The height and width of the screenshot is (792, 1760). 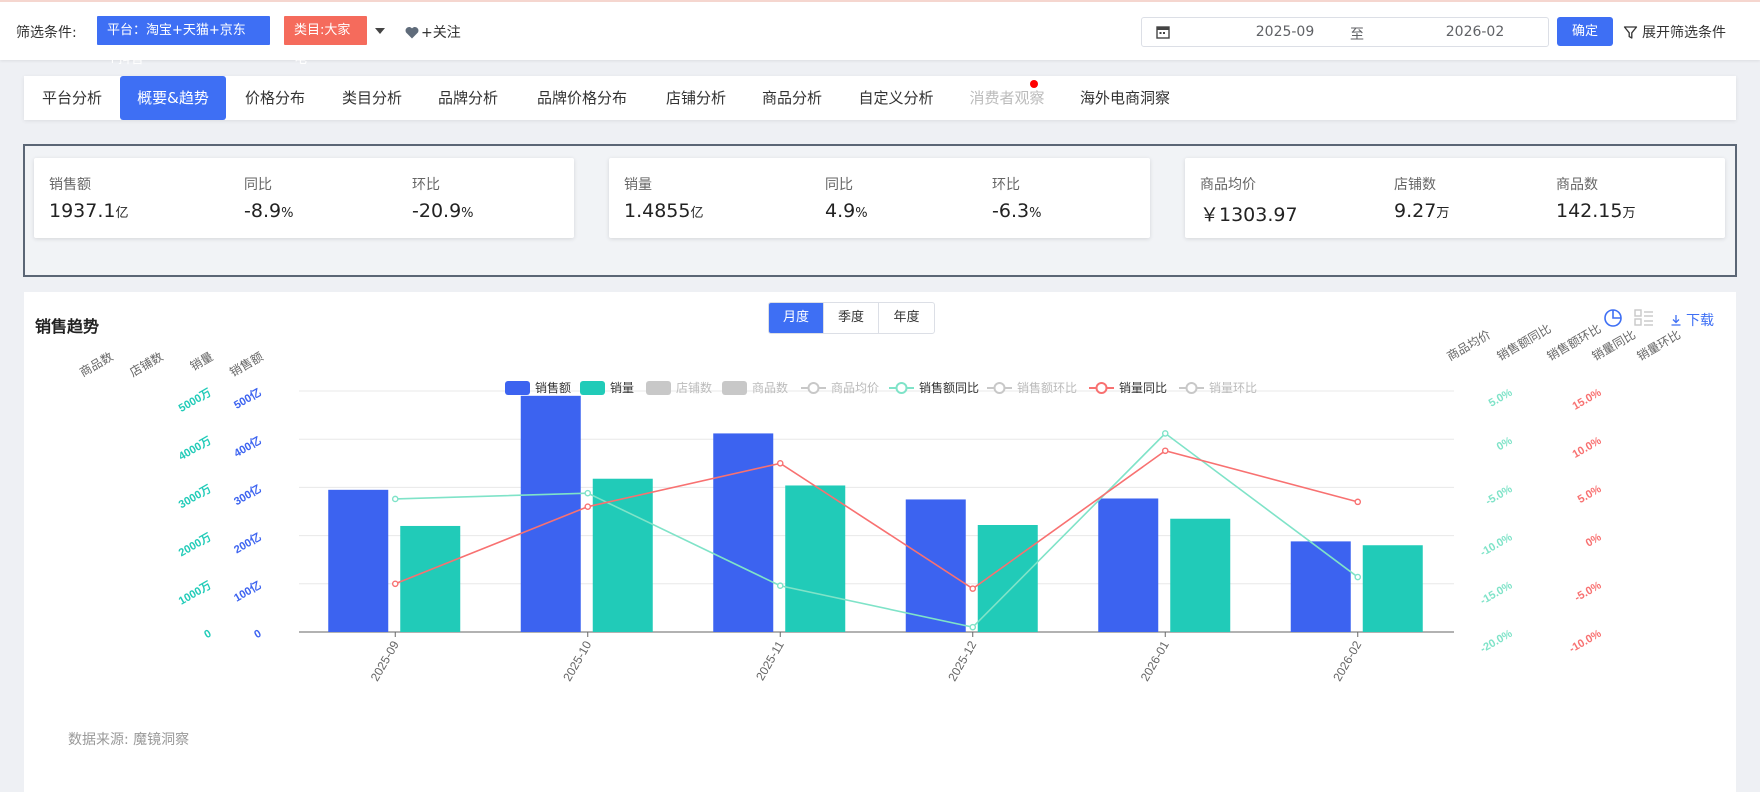 What do you see at coordinates (1496, 545) in the screenshot?
I see `sales_yoy-axis-tick: -10.0%` at bounding box center [1496, 545].